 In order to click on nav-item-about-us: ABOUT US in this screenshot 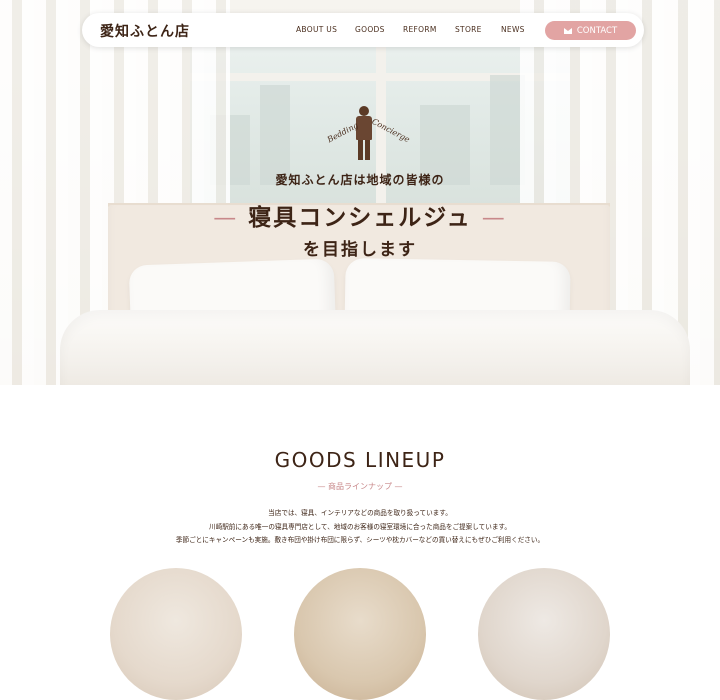, I will do `click(316, 29)`.